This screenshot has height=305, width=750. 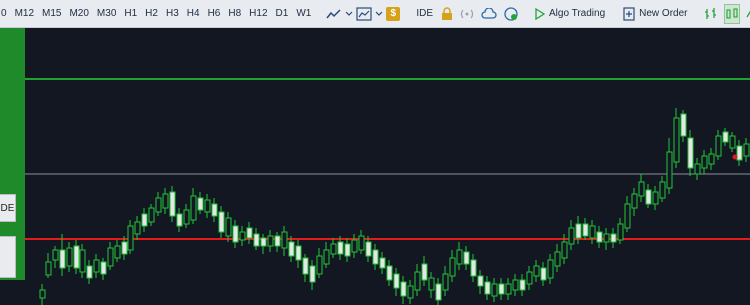 I want to click on chart-type-icon, so click(x=364, y=14).